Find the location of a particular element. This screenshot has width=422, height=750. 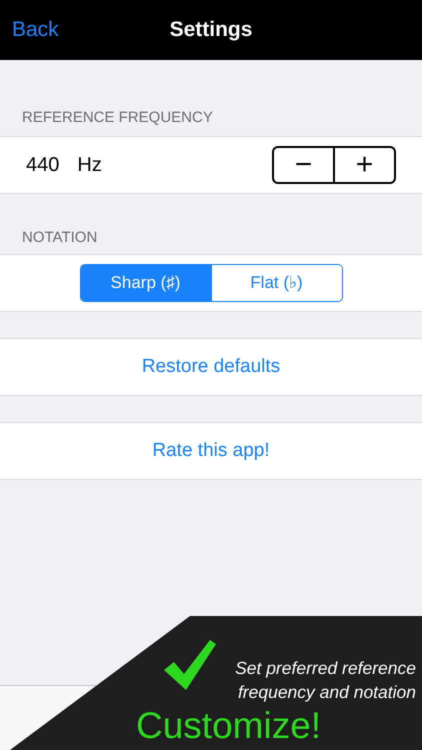

section-header: NOTATION is located at coordinates (59, 238).